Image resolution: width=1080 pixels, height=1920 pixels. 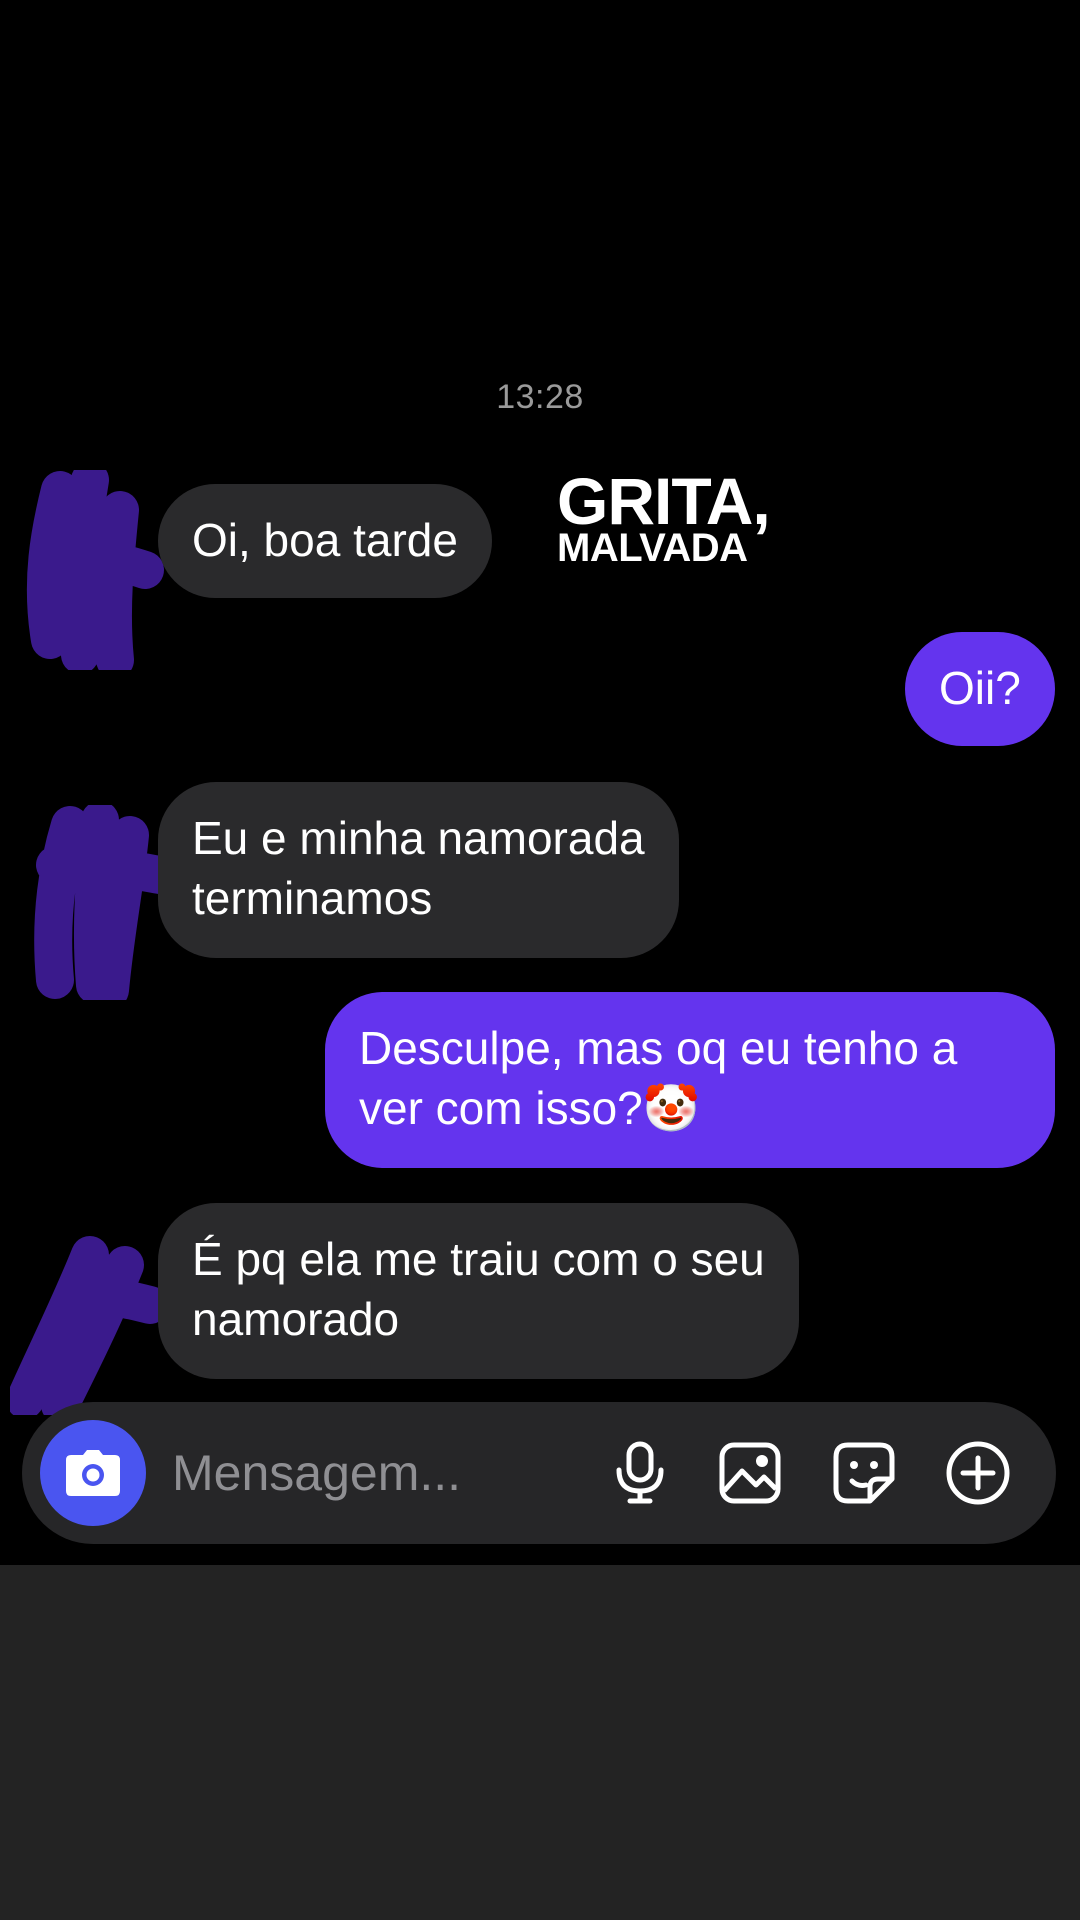 I want to click on message-text: Oii?, so click(x=980, y=688).